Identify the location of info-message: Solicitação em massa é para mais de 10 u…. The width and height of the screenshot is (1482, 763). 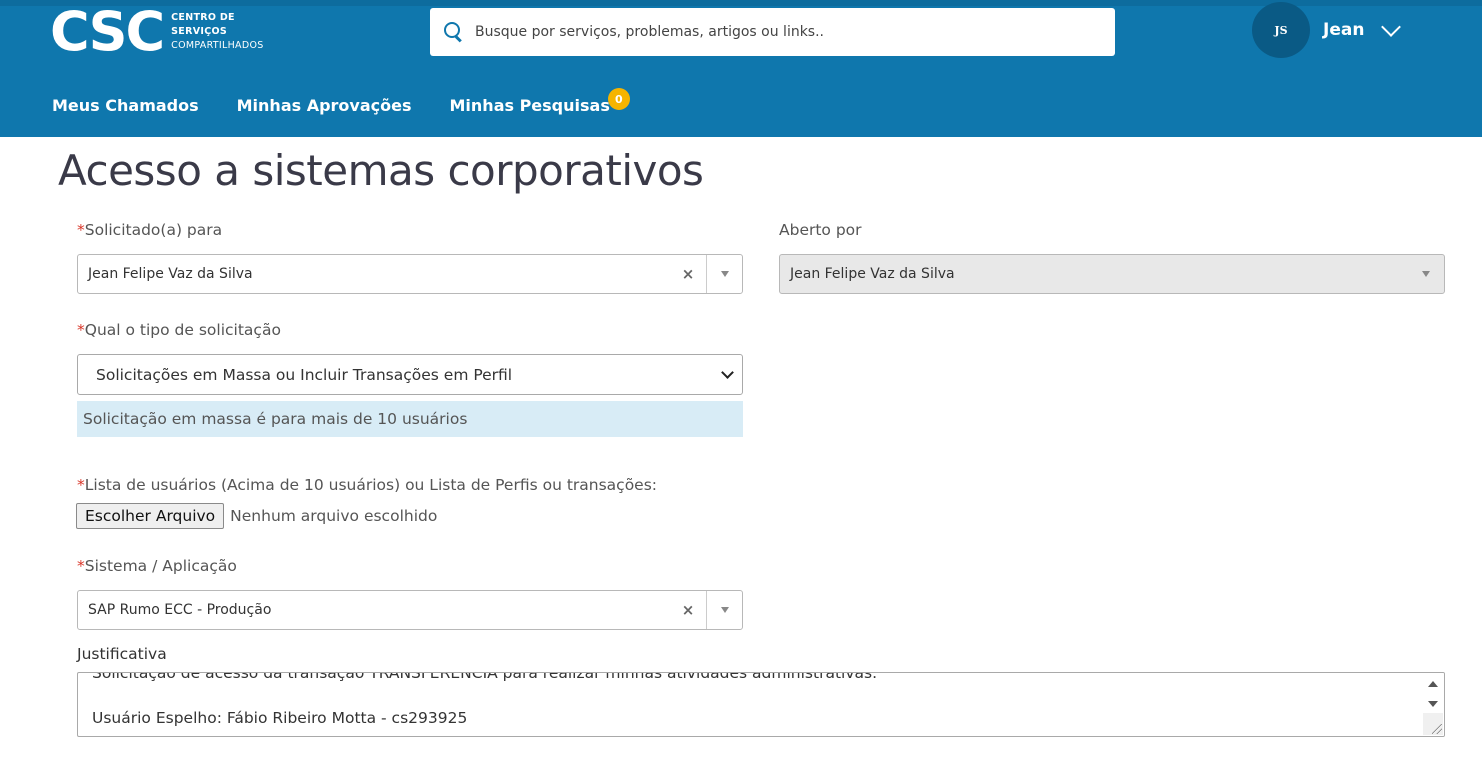
(410, 419).